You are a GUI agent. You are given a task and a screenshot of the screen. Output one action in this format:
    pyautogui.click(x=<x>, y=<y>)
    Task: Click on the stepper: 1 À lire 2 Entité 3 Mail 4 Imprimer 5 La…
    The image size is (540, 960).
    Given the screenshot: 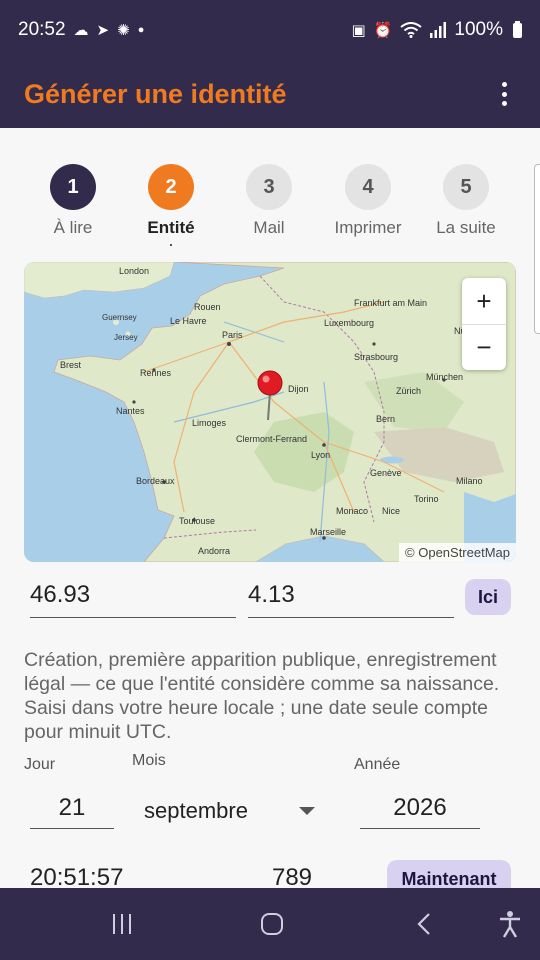 What is the action you would take?
    pyautogui.click(x=270, y=209)
    